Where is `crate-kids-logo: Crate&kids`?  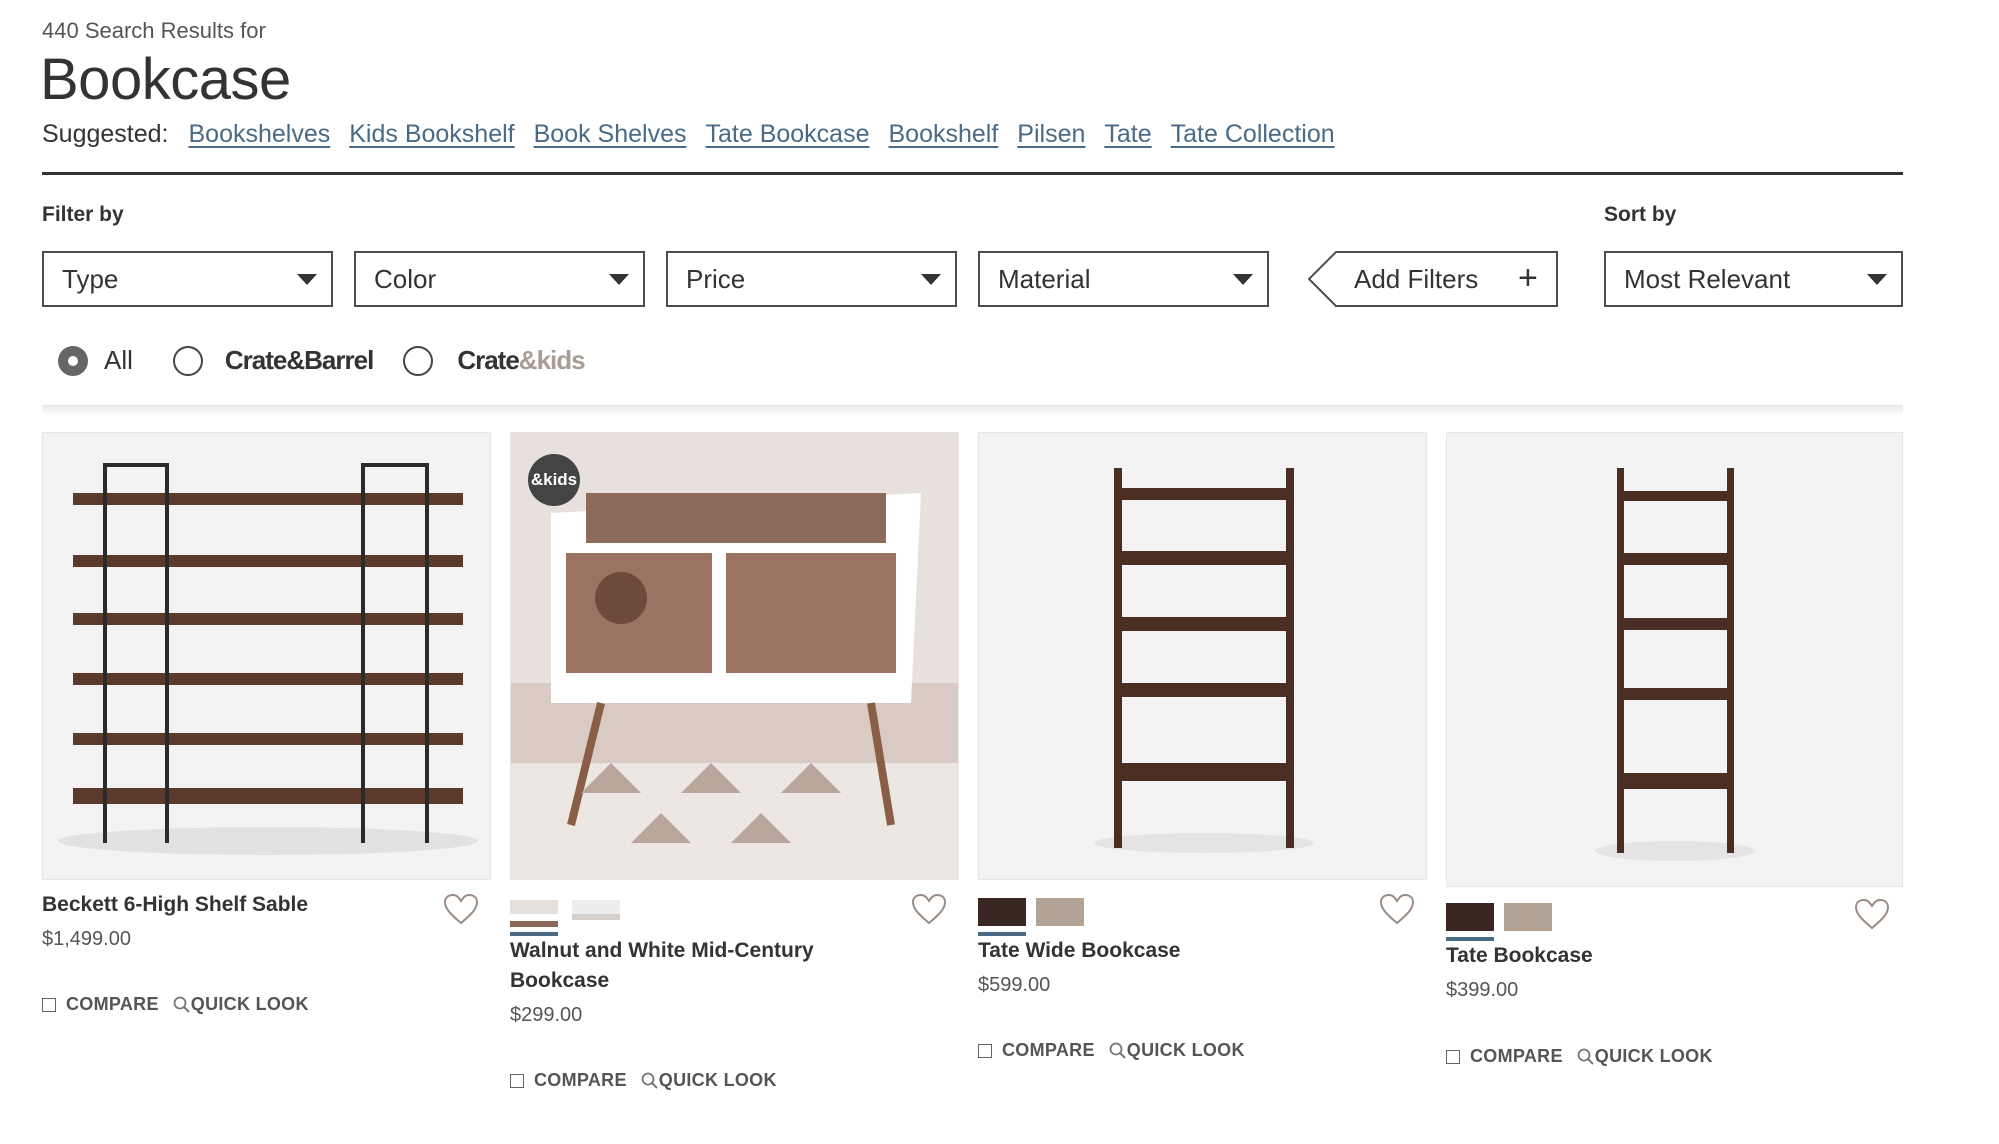 crate-kids-logo: Crate&kids is located at coordinates (521, 360).